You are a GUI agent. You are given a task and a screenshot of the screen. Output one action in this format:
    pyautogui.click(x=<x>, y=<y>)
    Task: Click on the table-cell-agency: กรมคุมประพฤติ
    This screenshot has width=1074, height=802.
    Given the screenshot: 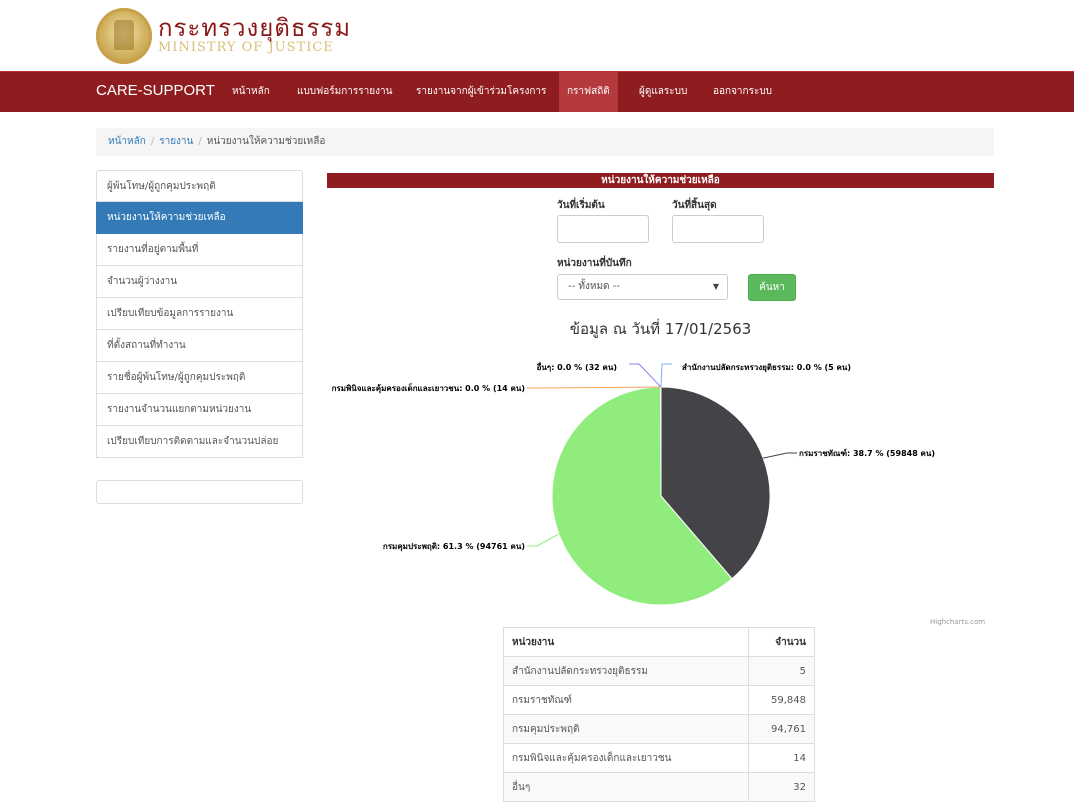 What is the action you would take?
    pyautogui.click(x=626, y=729)
    